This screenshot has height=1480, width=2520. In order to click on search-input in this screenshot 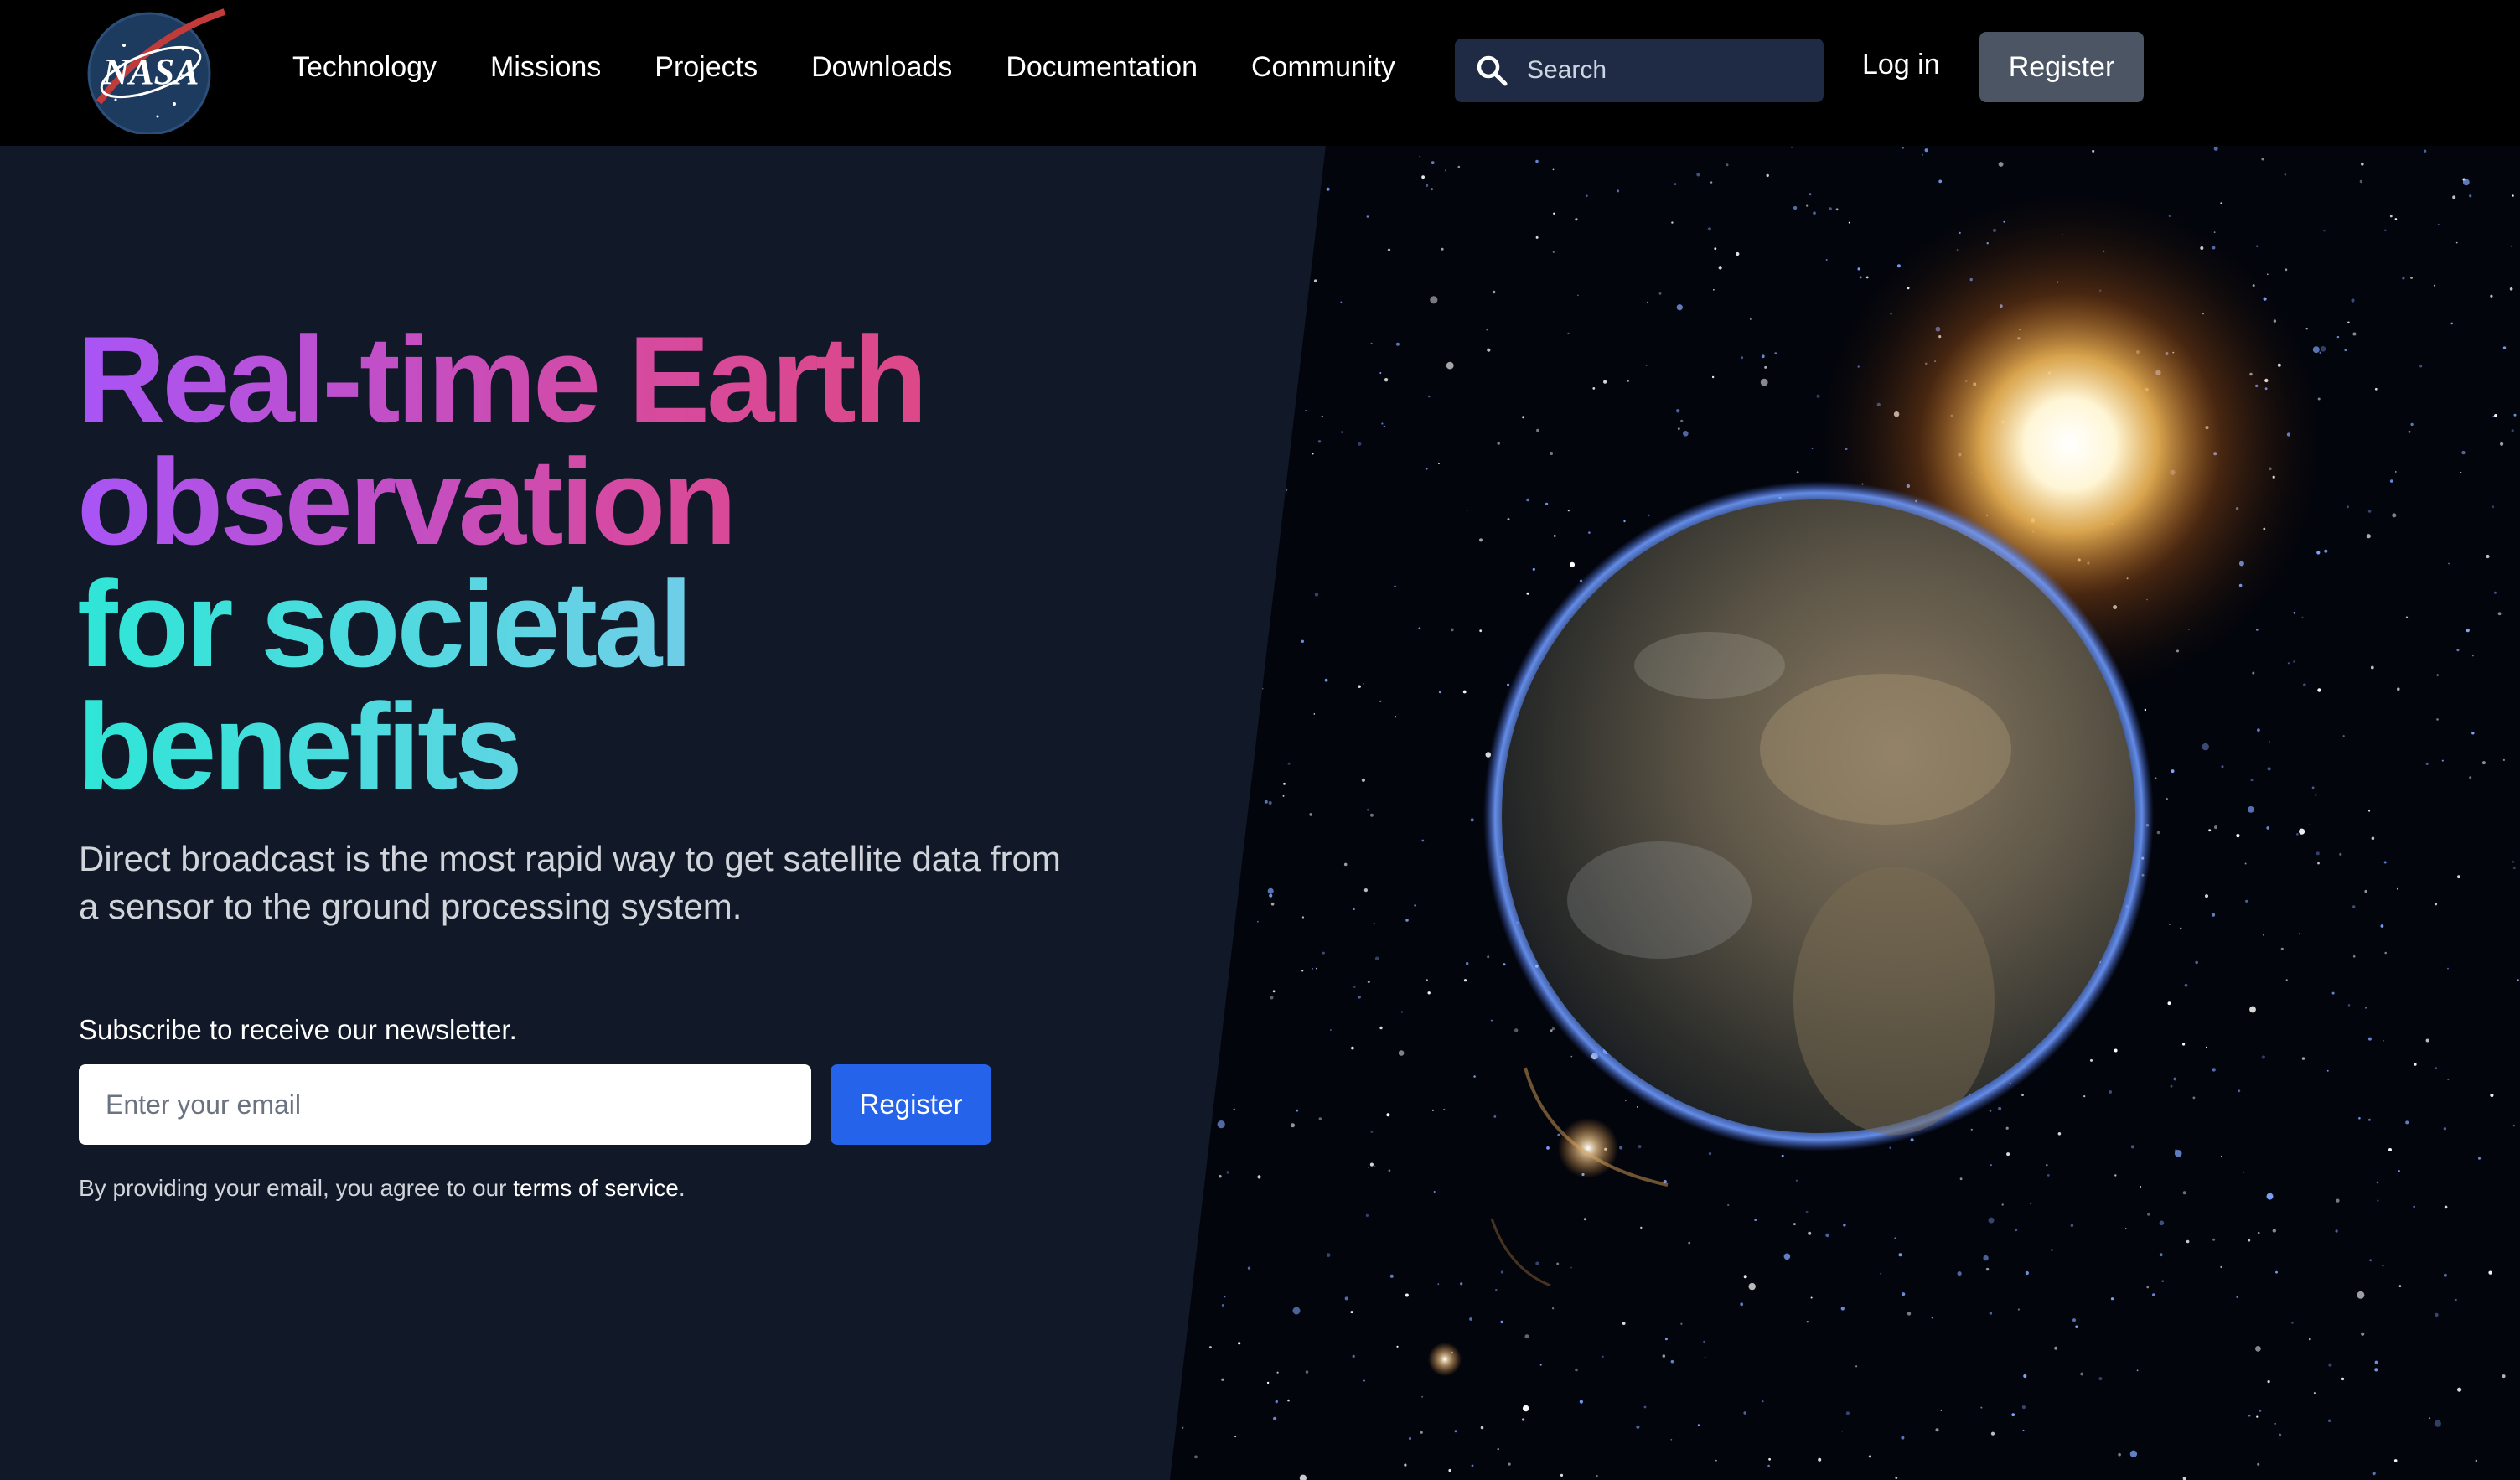, I will do `click(1665, 70)`.